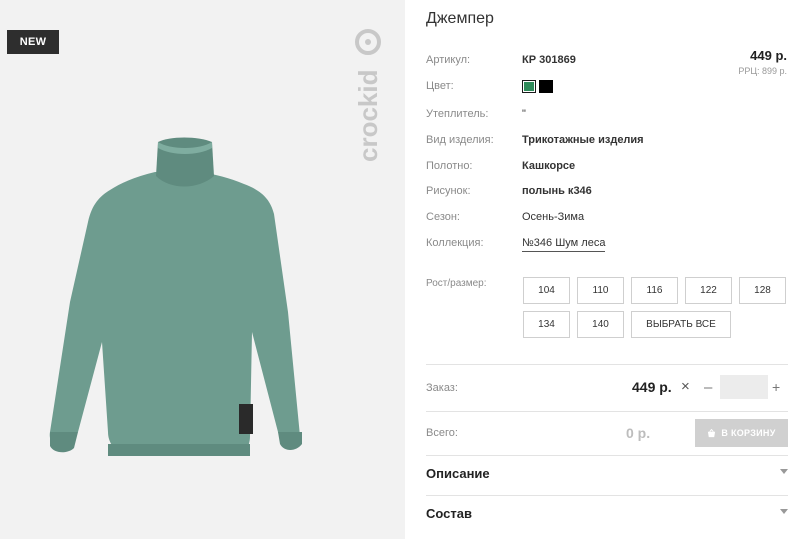  I want to click on label-patch, so click(246, 419).